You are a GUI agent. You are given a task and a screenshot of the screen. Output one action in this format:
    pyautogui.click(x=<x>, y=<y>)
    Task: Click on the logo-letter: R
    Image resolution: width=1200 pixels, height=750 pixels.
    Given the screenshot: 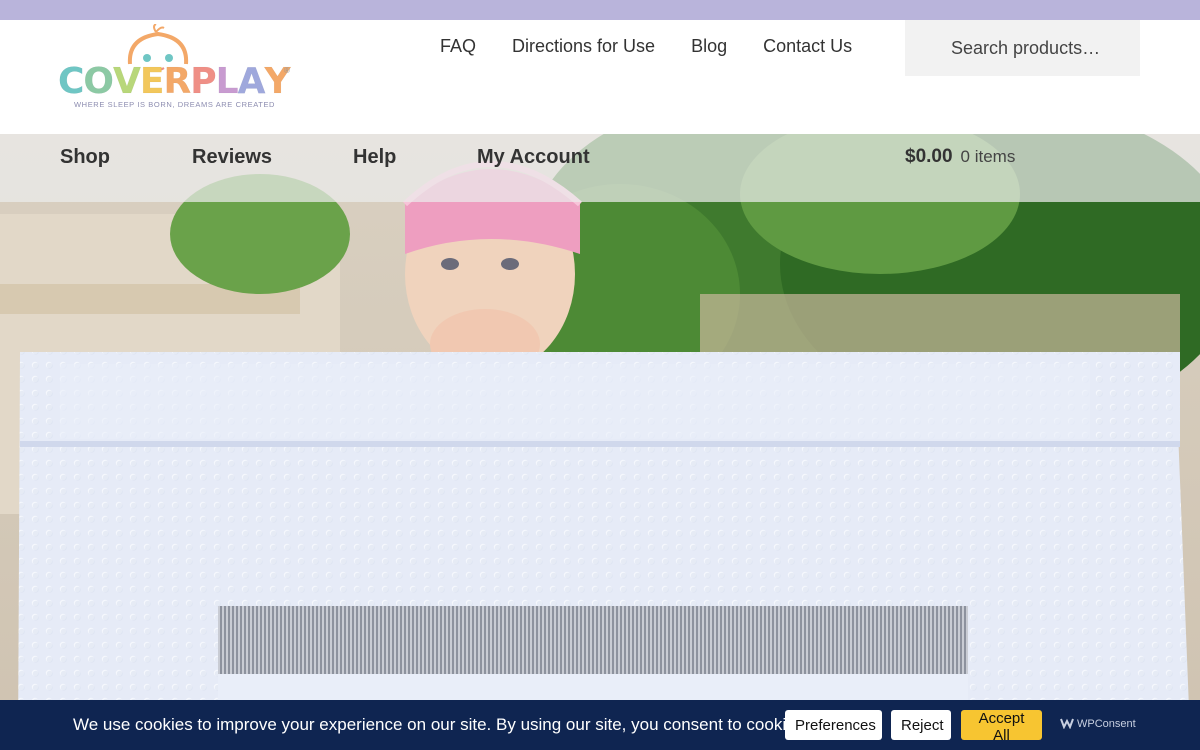 What is the action you would take?
    pyautogui.click(x=177, y=81)
    